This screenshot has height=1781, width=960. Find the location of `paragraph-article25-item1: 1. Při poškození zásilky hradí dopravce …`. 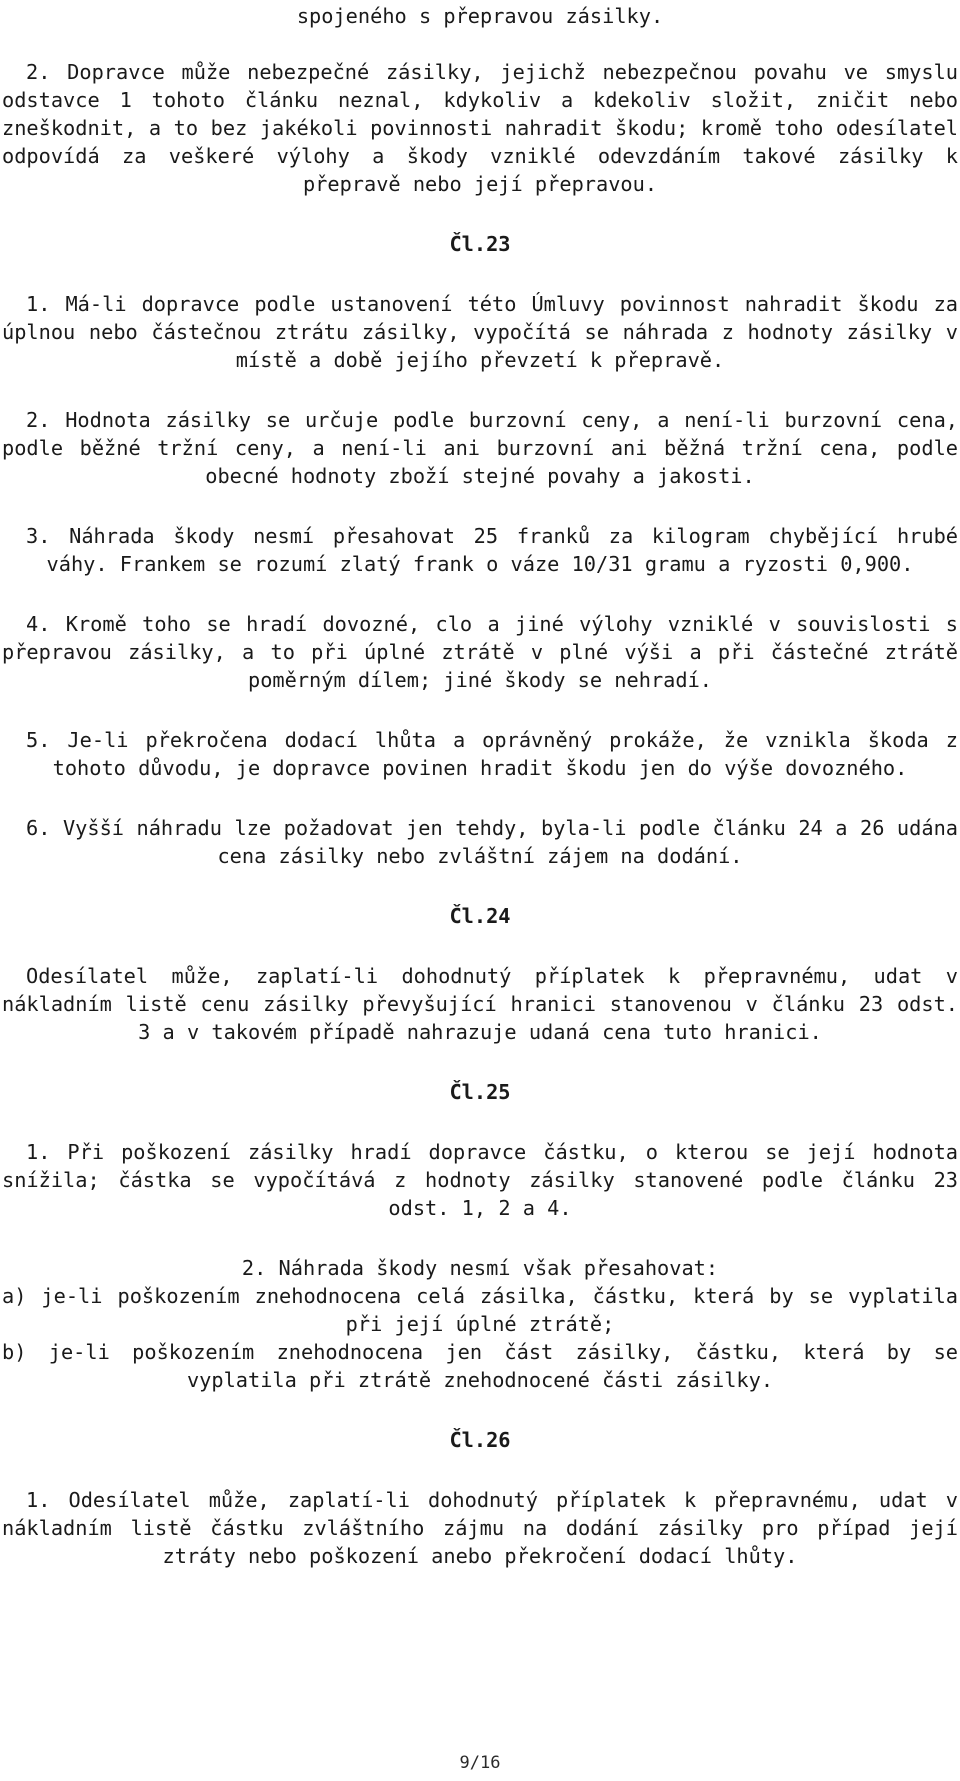

paragraph-article25-item1: 1. Při poškození zásilky hradí dopravce … is located at coordinates (480, 1180).